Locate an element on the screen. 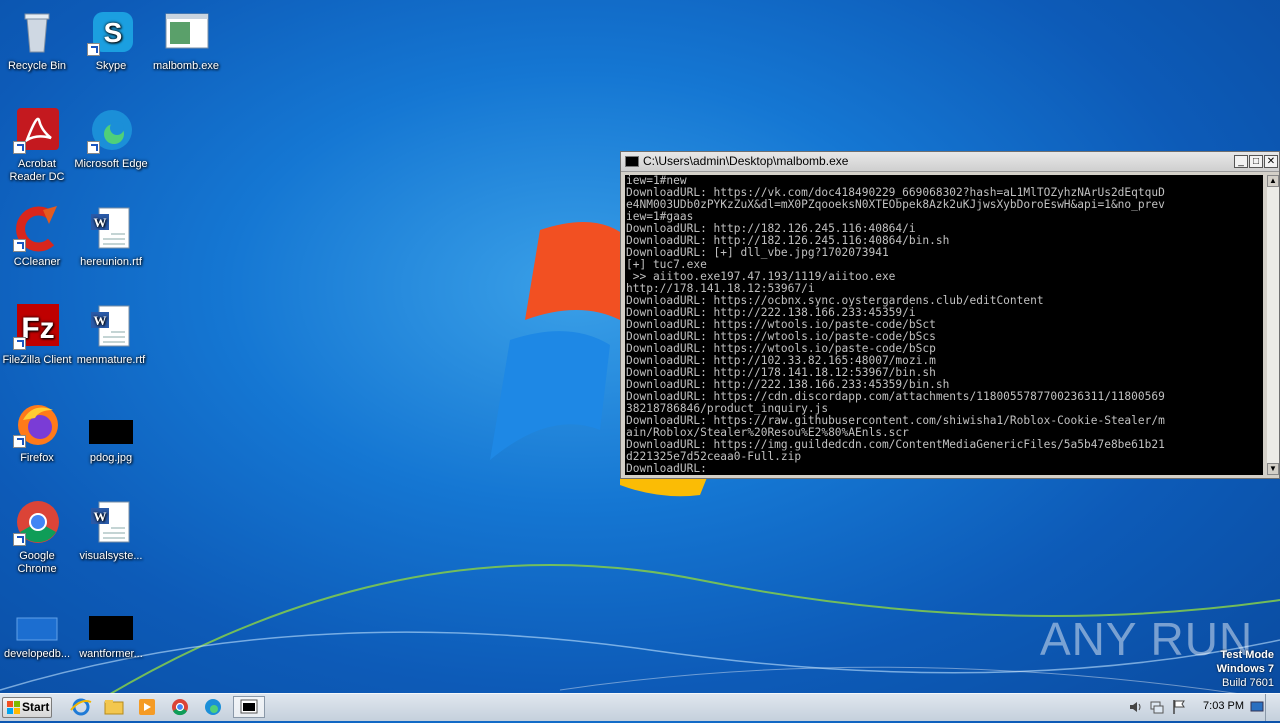  desktop-icon-label: hereunion.rtf is located at coordinates (111, 262).